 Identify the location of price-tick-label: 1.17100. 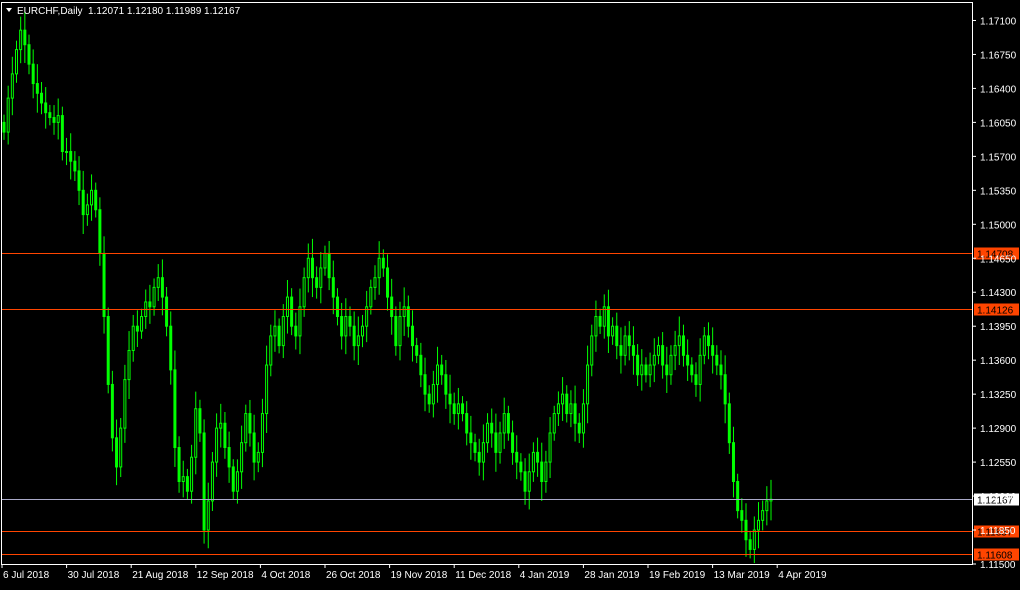
(998, 21).